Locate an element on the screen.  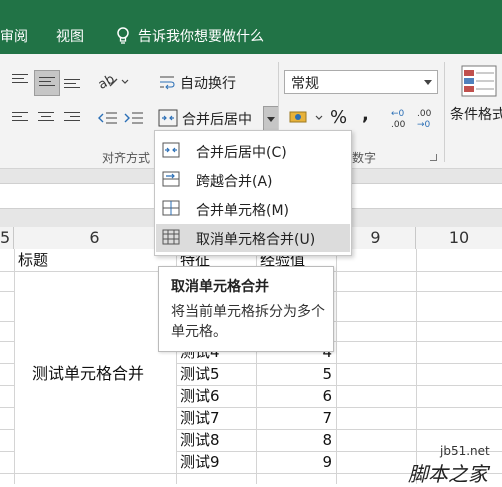
merge-center-button: 合并后居中 is located at coordinates (216, 118).